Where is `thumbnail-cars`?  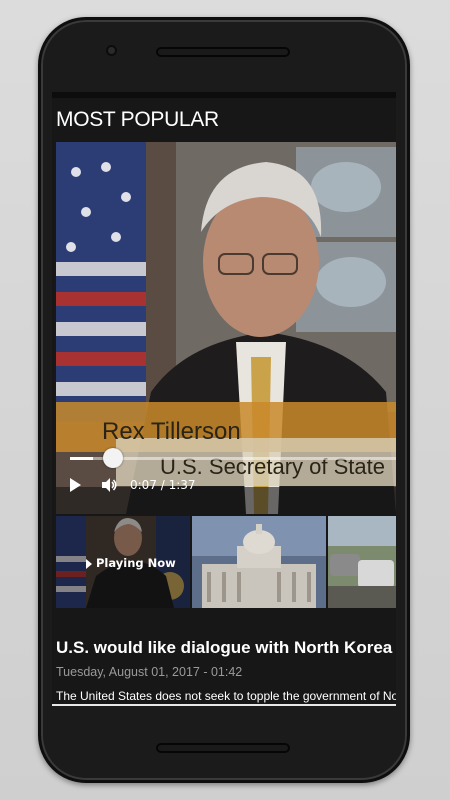
thumbnail-cars is located at coordinates (362, 562).